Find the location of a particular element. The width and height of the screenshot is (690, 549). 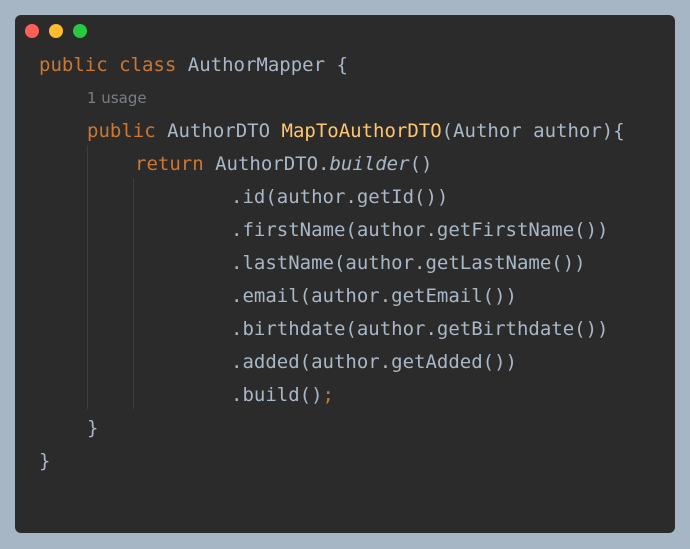

keyword-class: class is located at coordinates (148, 65).